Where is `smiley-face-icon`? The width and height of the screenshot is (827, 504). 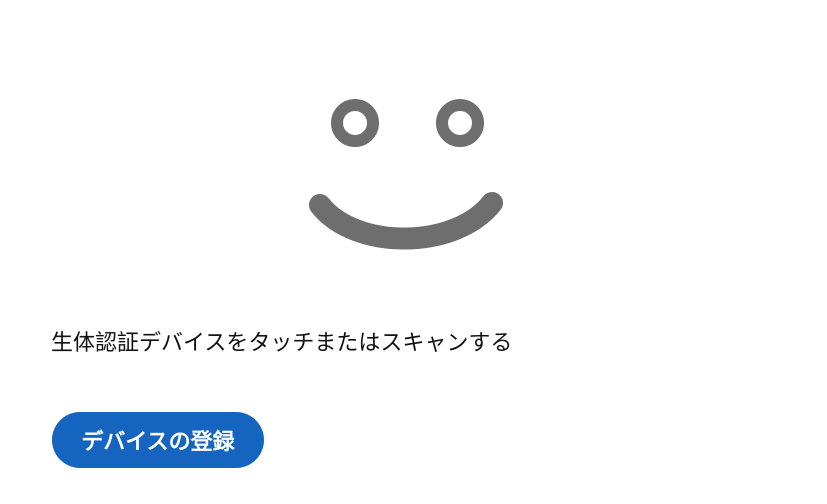 smiley-face-icon is located at coordinates (405, 185).